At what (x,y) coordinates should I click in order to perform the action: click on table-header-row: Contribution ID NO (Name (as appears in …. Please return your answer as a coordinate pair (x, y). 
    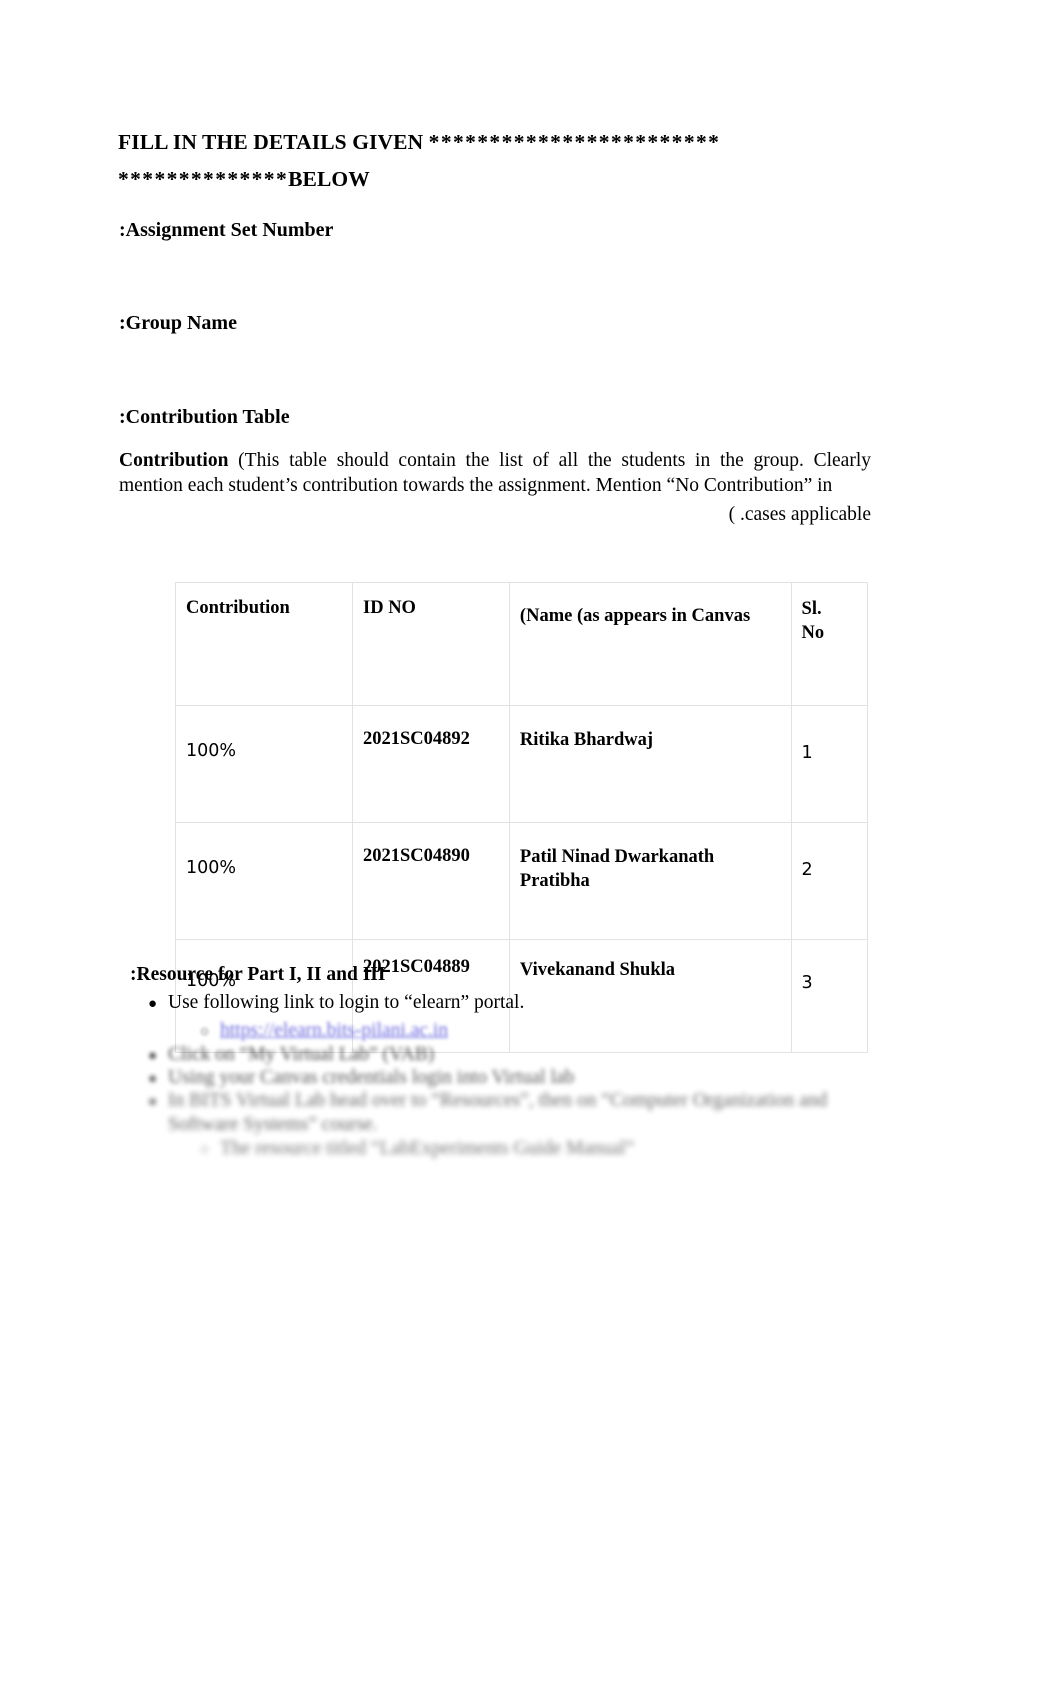
    Looking at the image, I should click on (521, 644).